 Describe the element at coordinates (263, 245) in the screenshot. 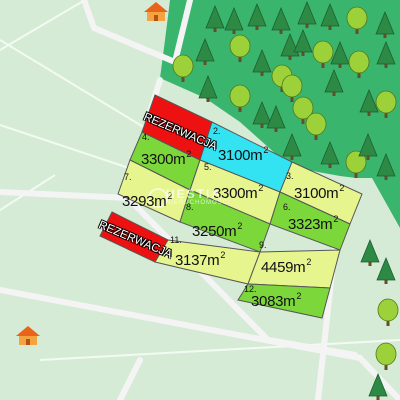

I see `plot-number-9: 9.` at that location.